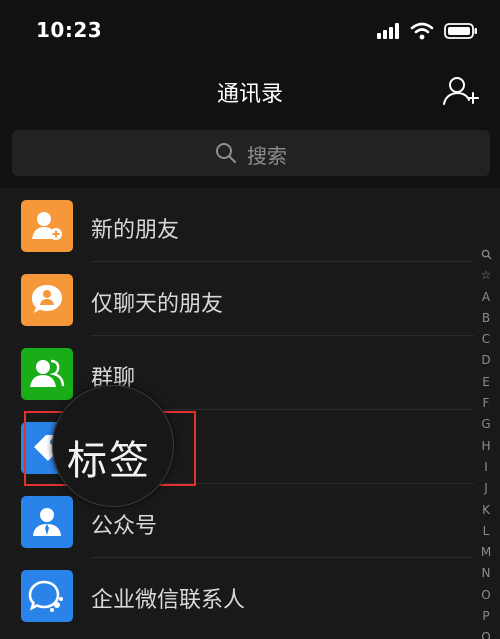  What do you see at coordinates (388, 33) in the screenshot?
I see `signal-icon` at bounding box center [388, 33].